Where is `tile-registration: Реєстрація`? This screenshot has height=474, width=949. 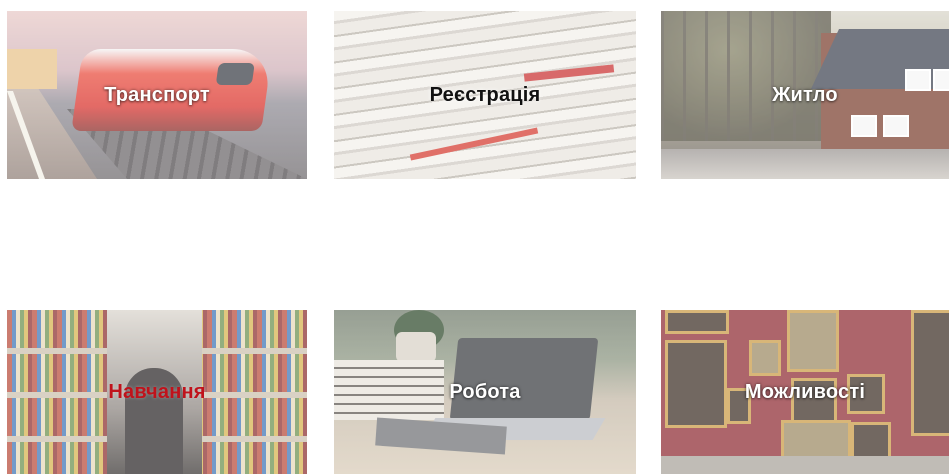 tile-registration: Реєстрація is located at coordinates (485, 95).